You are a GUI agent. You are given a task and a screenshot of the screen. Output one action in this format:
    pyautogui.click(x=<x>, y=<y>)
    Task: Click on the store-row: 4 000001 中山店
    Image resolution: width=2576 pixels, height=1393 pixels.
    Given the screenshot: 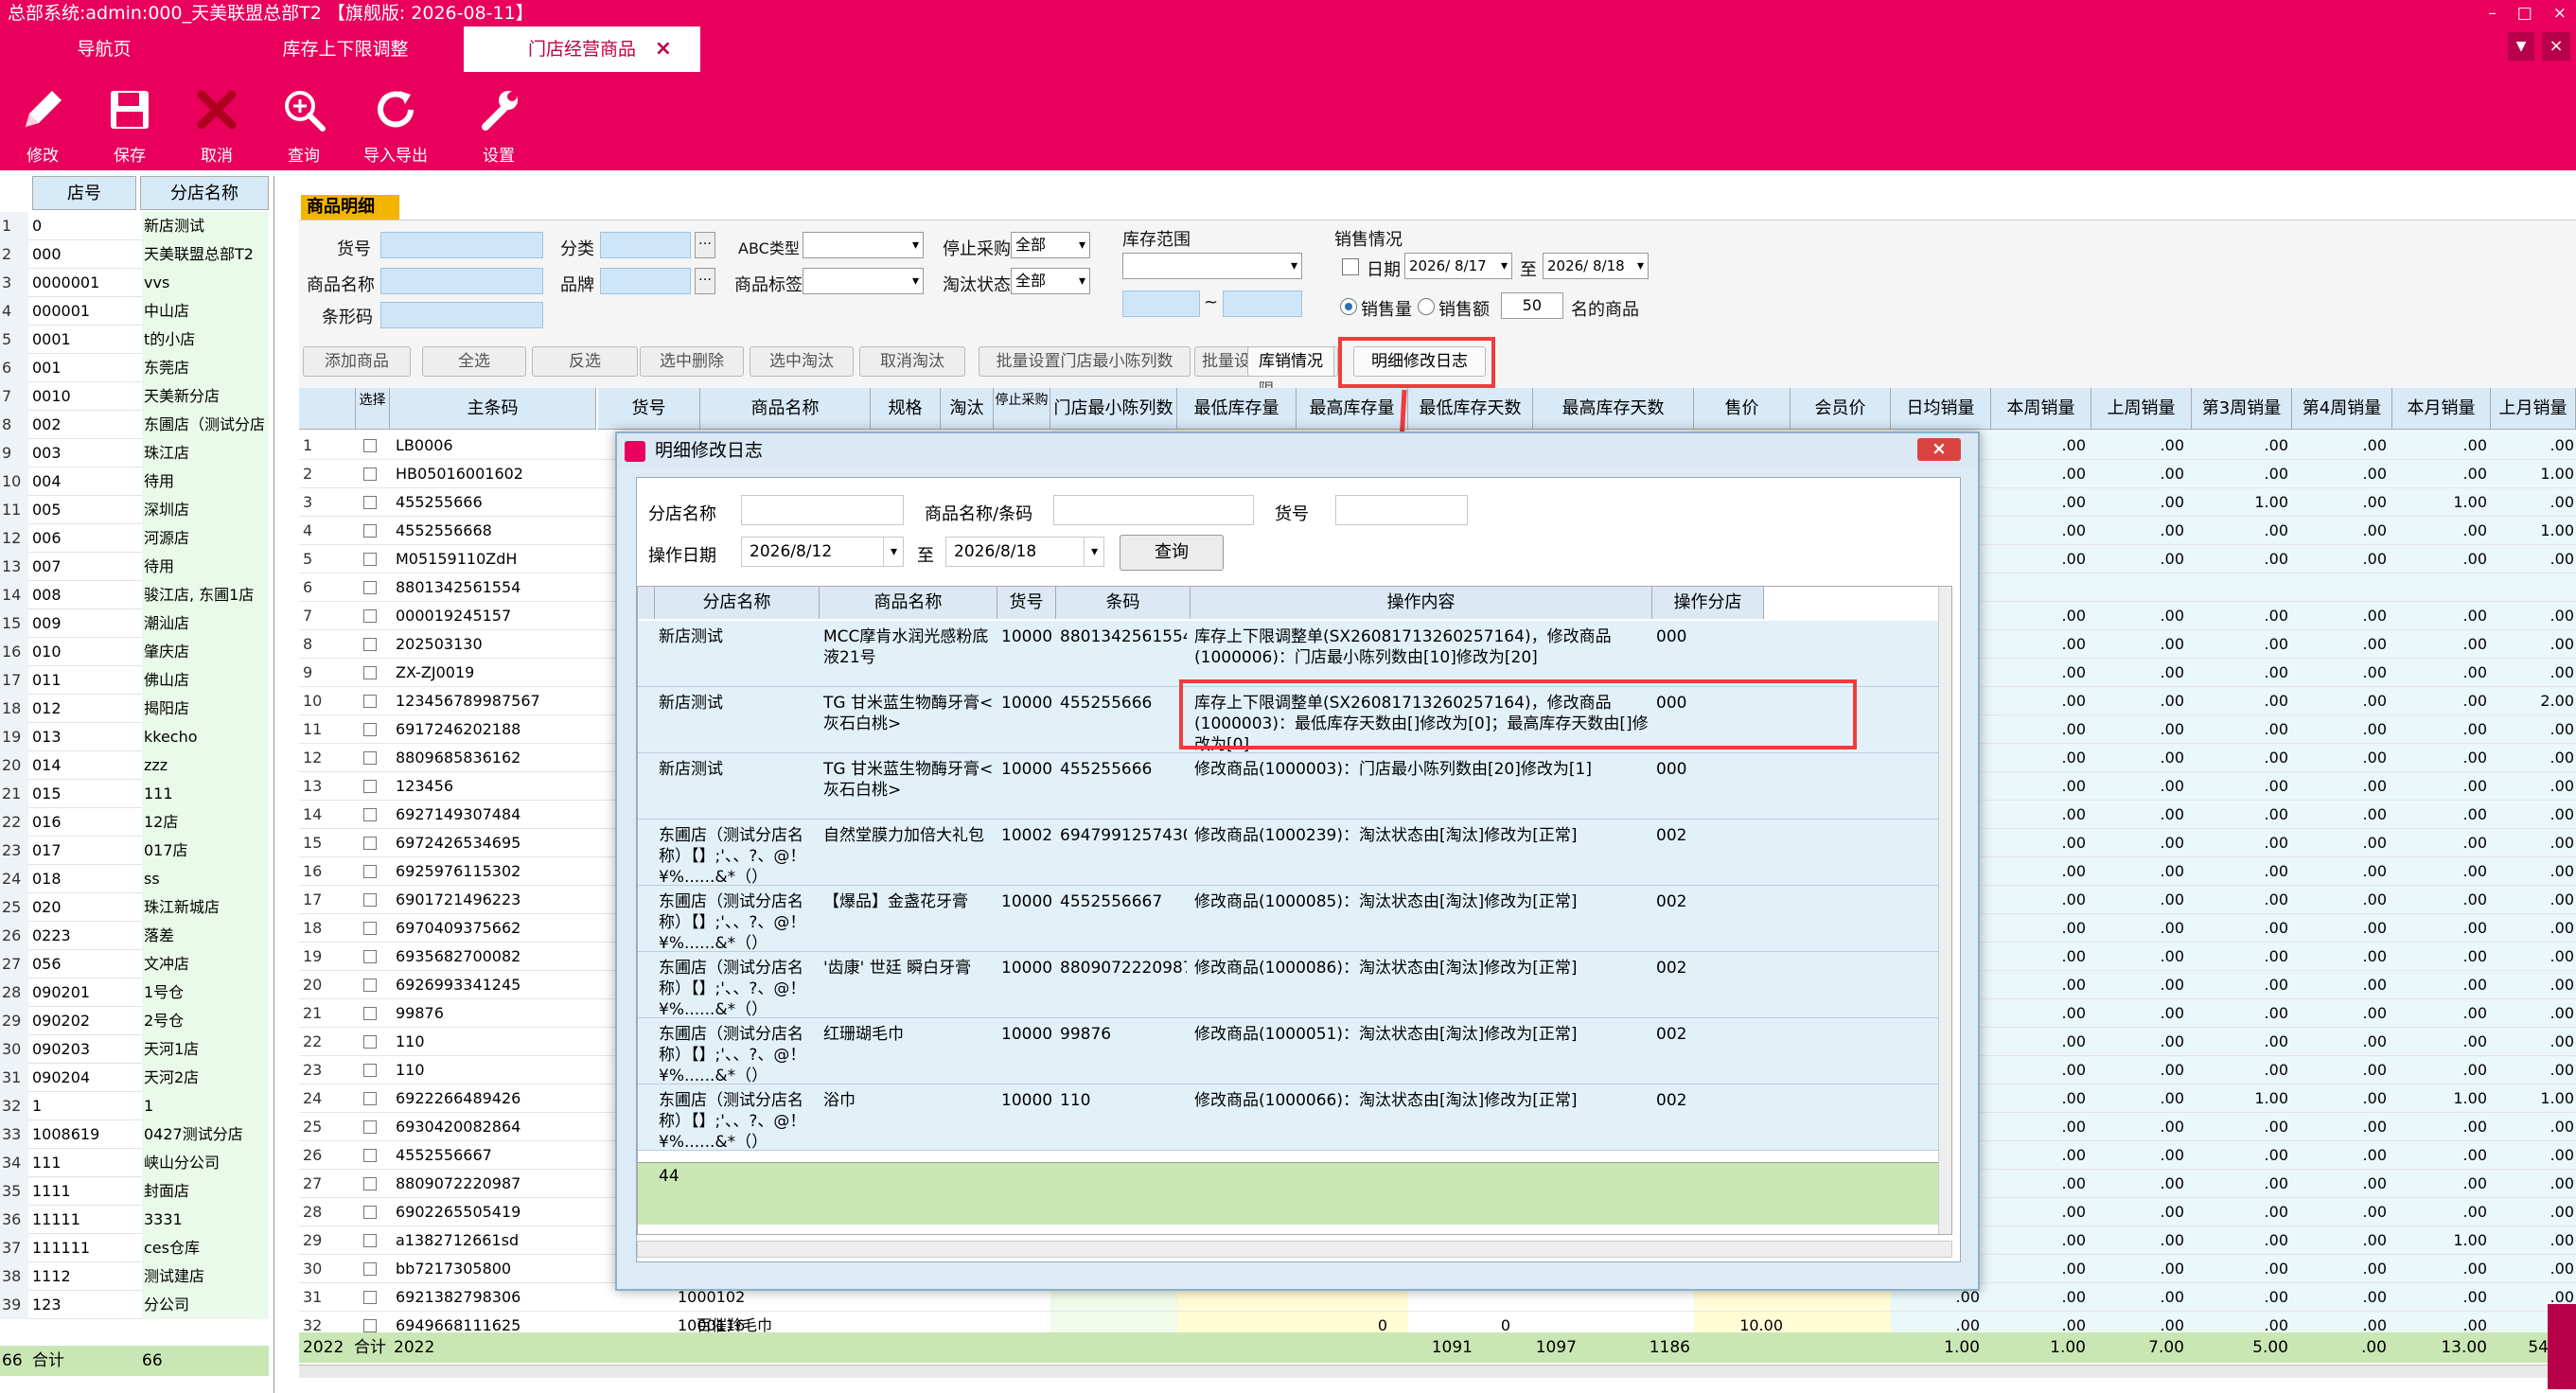 What is the action you would take?
    pyautogui.click(x=134, y=311)
    